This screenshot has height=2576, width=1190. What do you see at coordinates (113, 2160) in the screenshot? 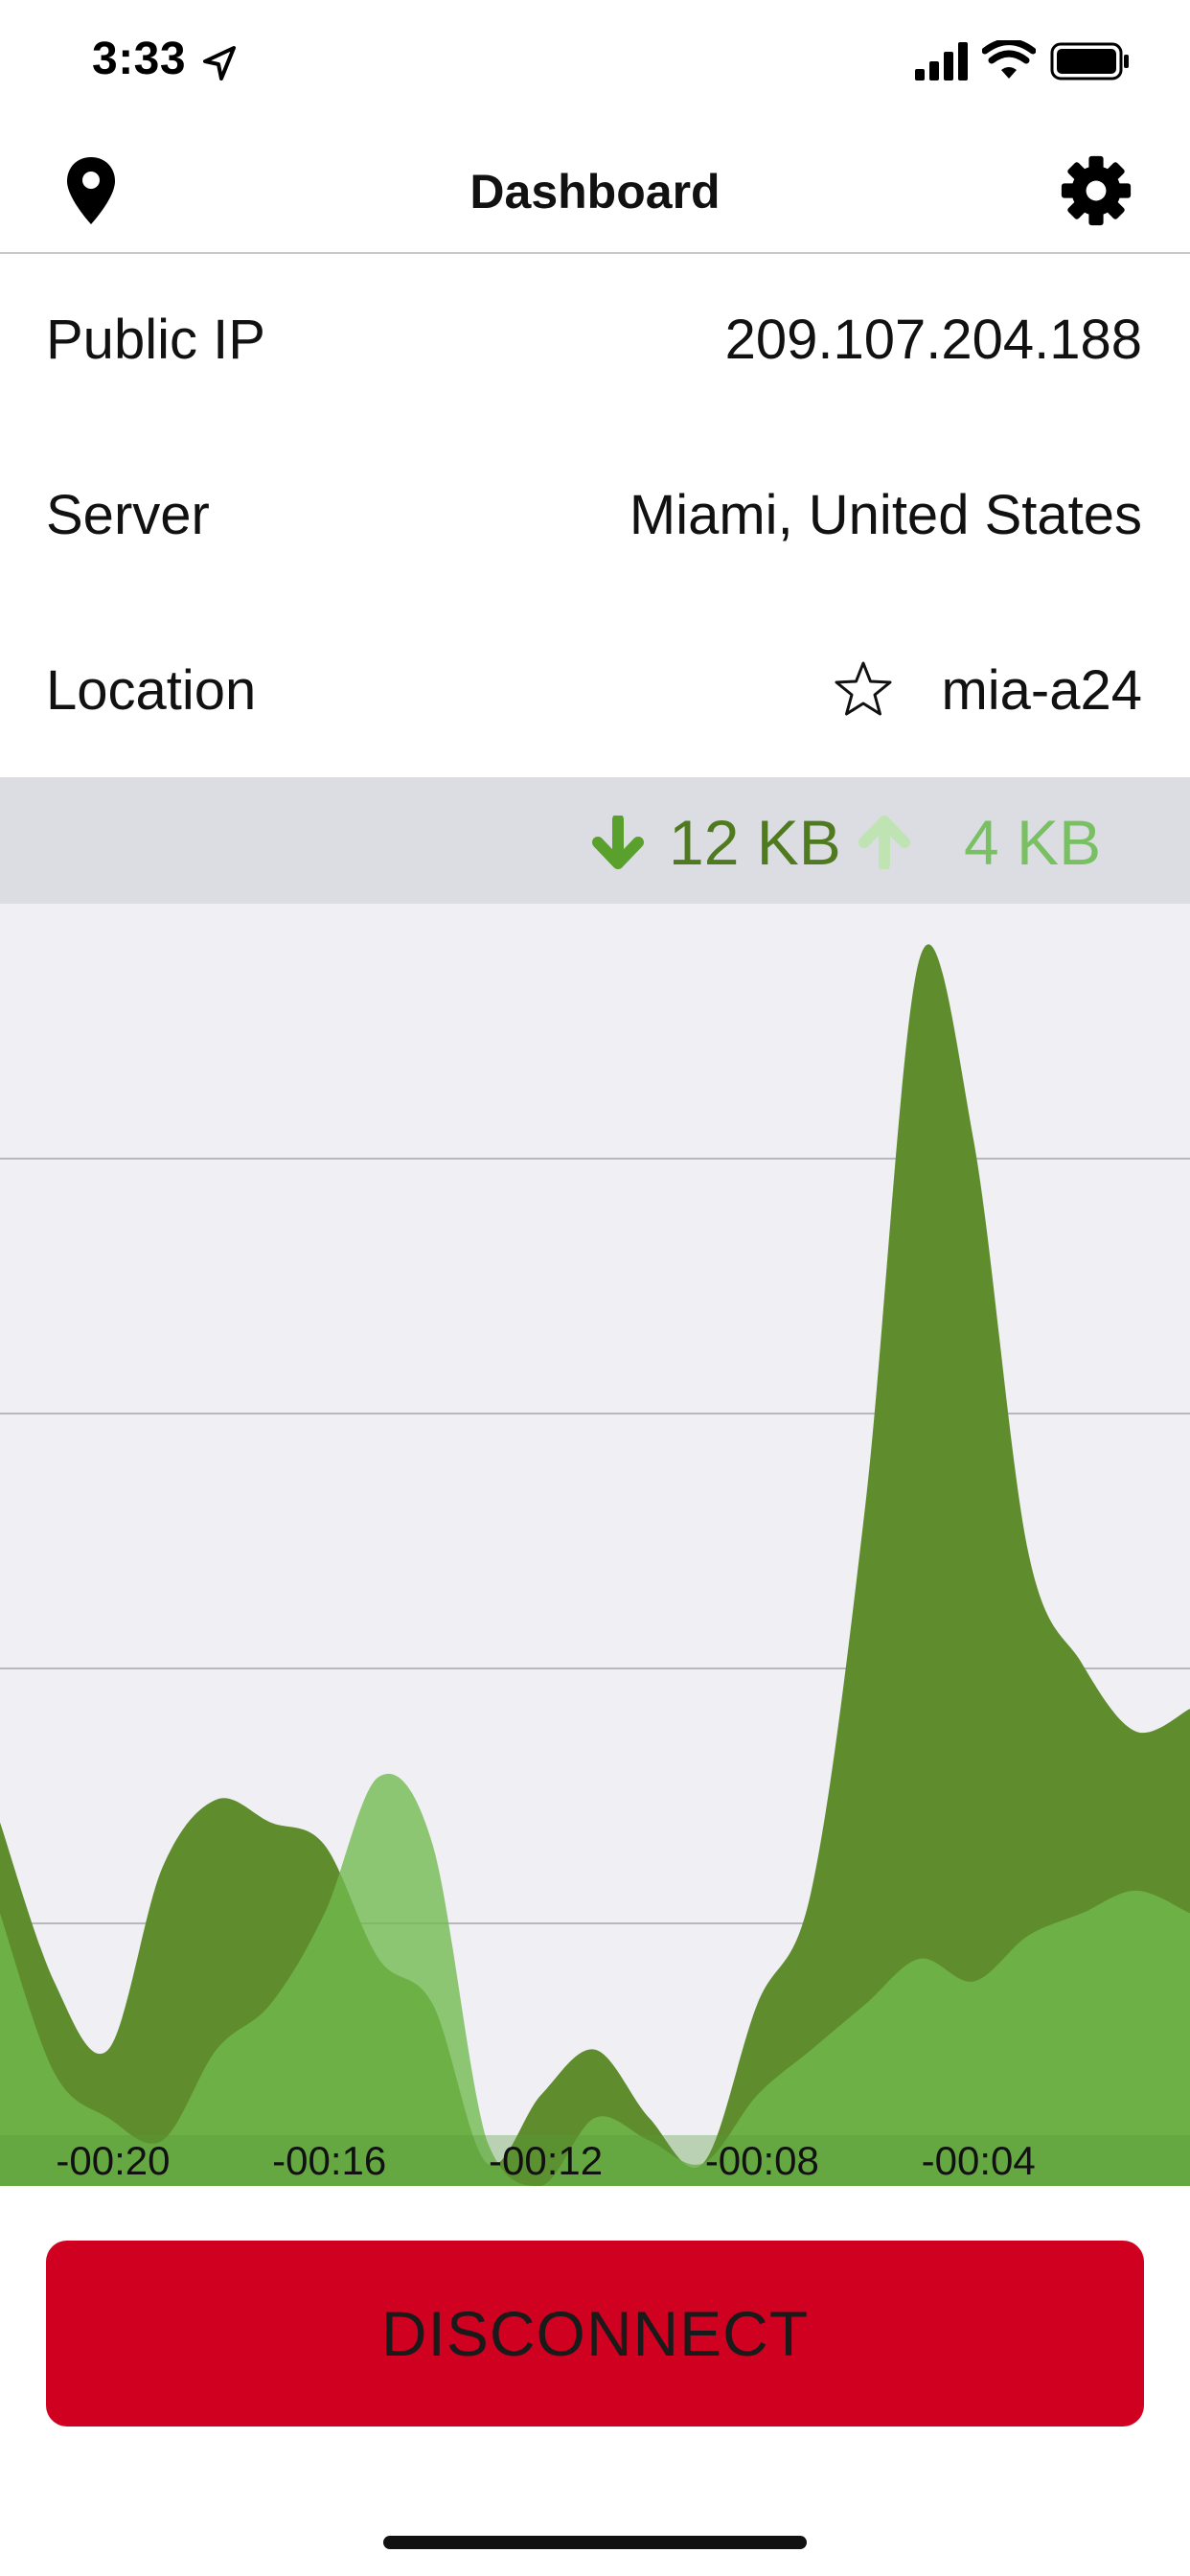
I see `x-tick-label: -00:20` at bounding box center [113, 2160].